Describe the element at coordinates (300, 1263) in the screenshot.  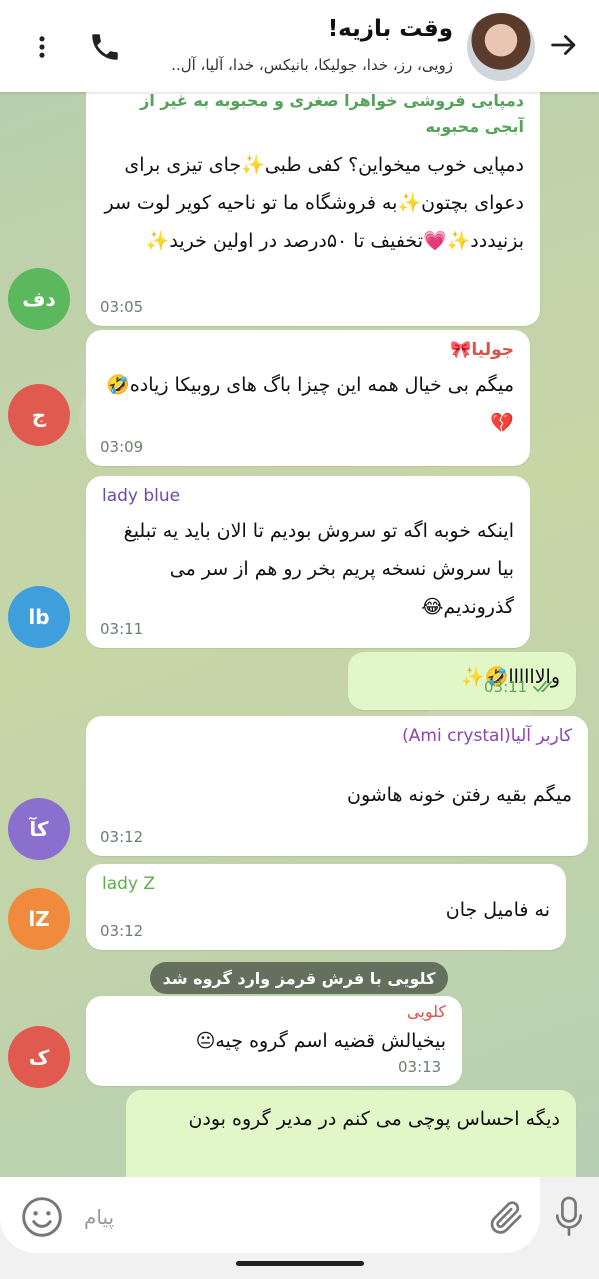
I see `home-indicator` at that location.